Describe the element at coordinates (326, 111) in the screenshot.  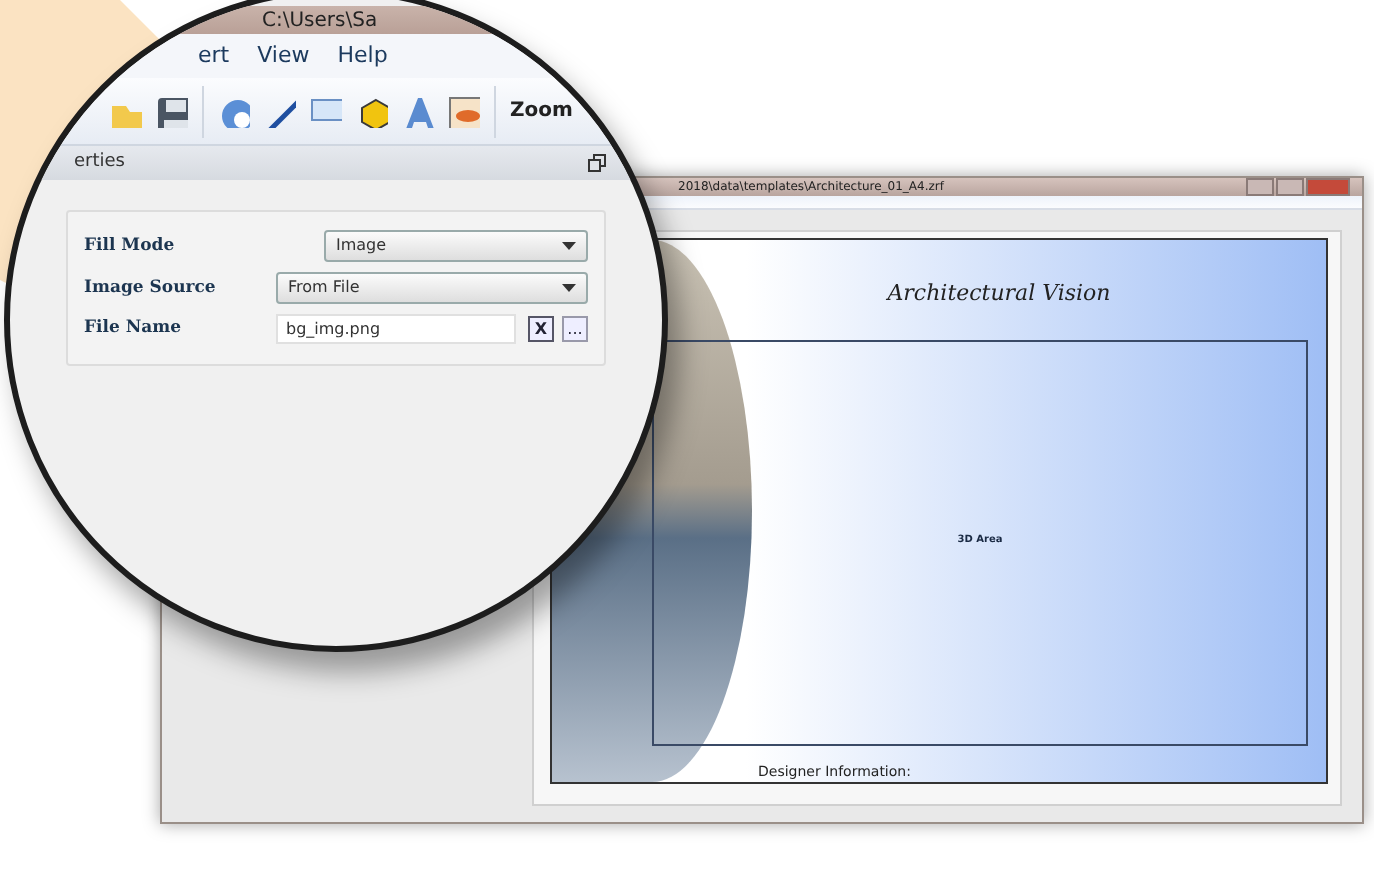
I see `rectangle-icon` at that location.